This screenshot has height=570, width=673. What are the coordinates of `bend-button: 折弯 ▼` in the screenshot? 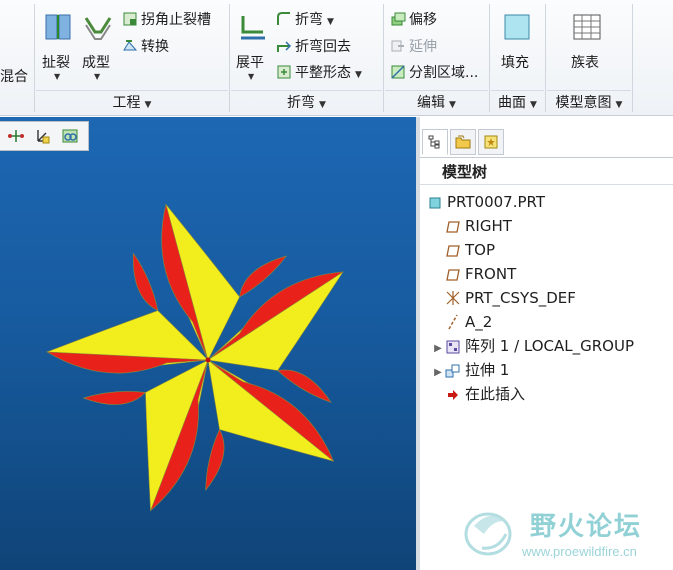 It's located at (305, 20).